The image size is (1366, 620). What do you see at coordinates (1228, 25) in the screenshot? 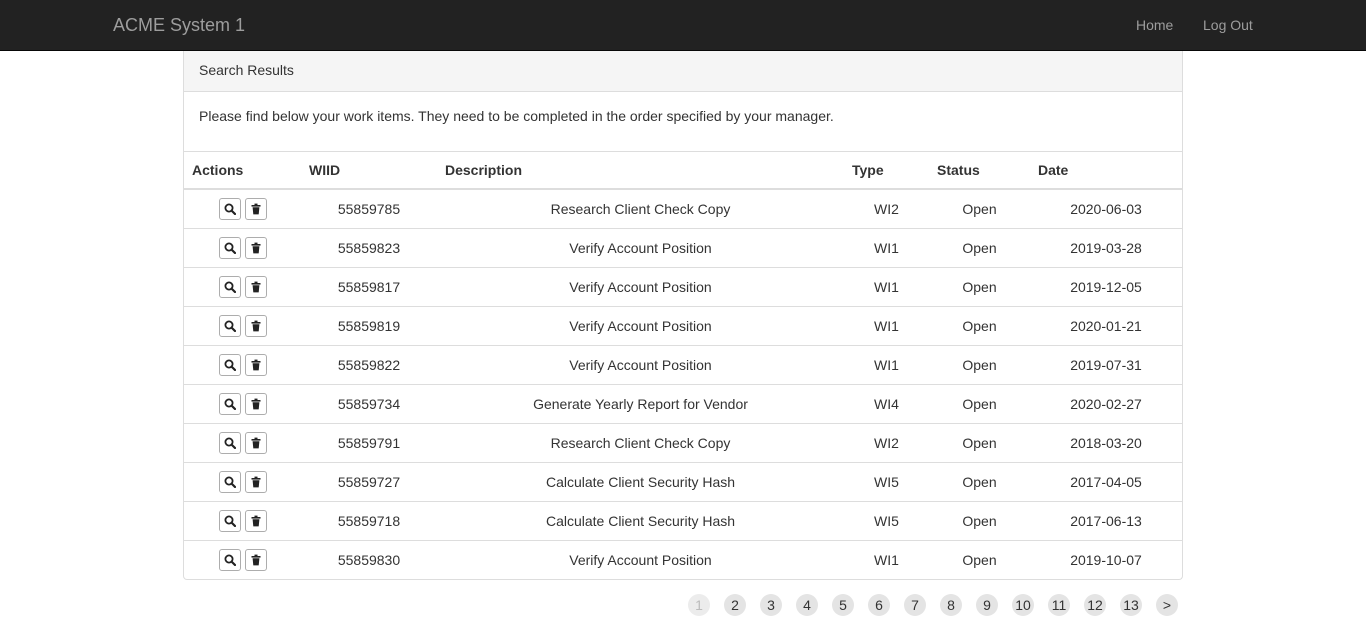
I see `nav-logout-link: Log Out` at bounding box center [1228, 25].